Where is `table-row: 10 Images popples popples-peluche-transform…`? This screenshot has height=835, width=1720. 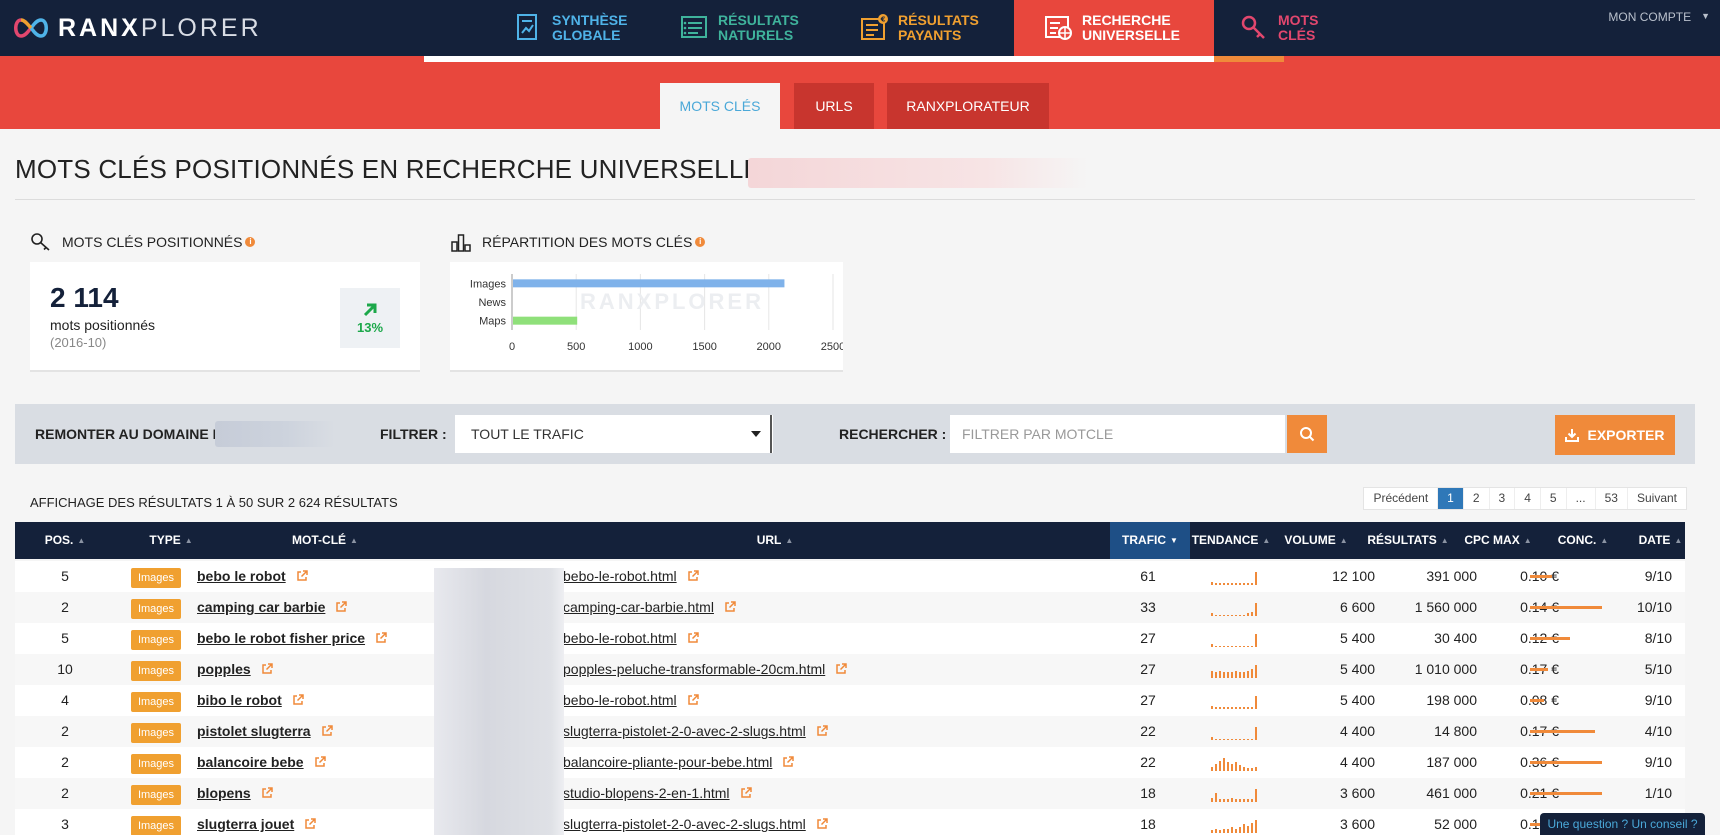
table-row: 10 Images popples popples-peluche-transform… is located at coordinates (850, 669).